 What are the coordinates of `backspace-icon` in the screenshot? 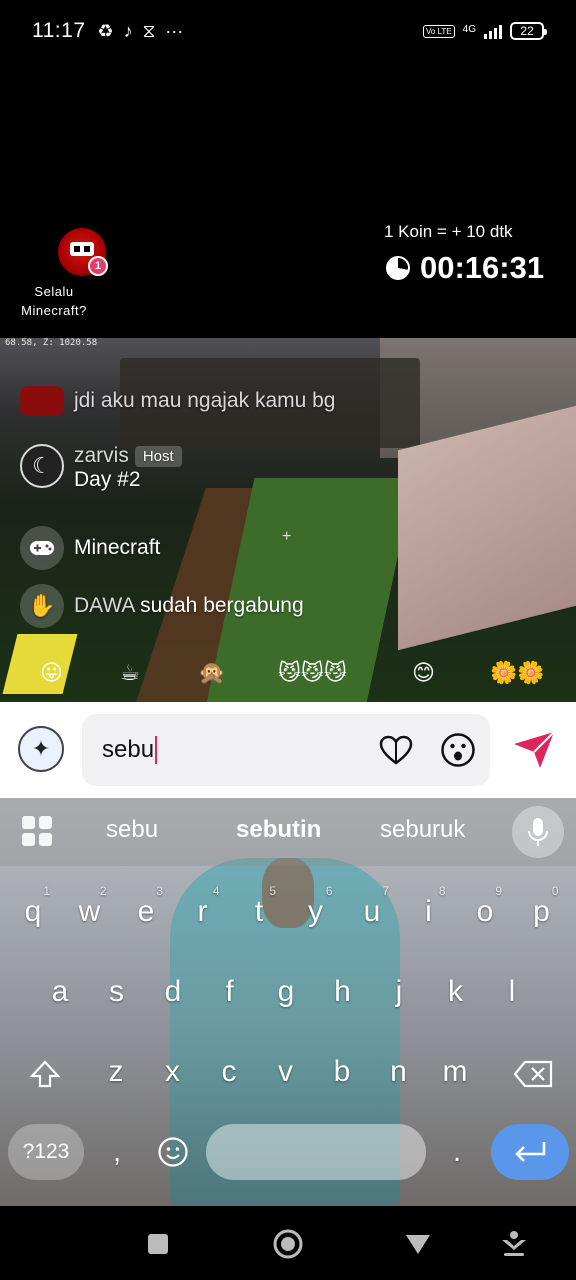 It's located at (533, 1074).